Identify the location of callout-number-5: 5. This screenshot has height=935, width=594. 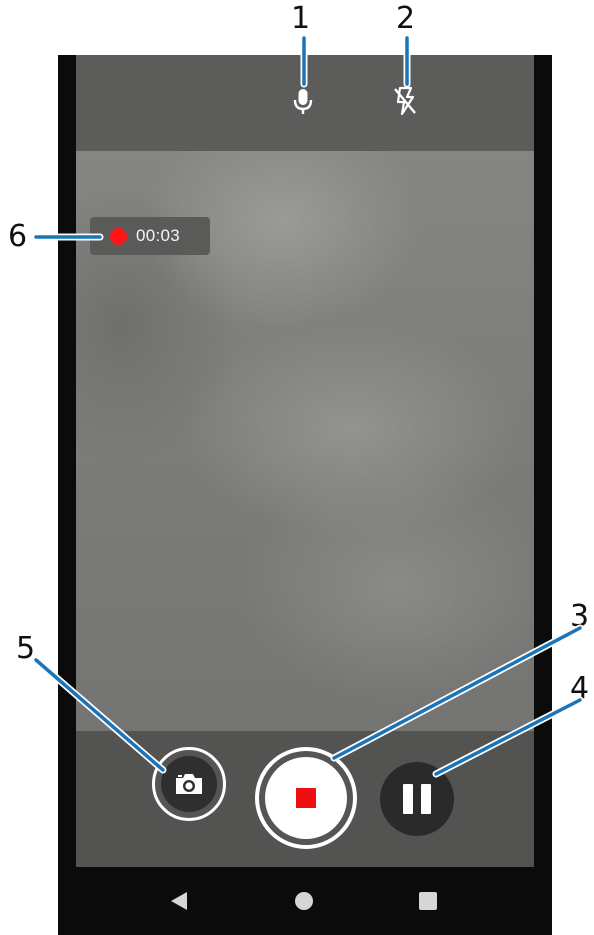
(26, 648).